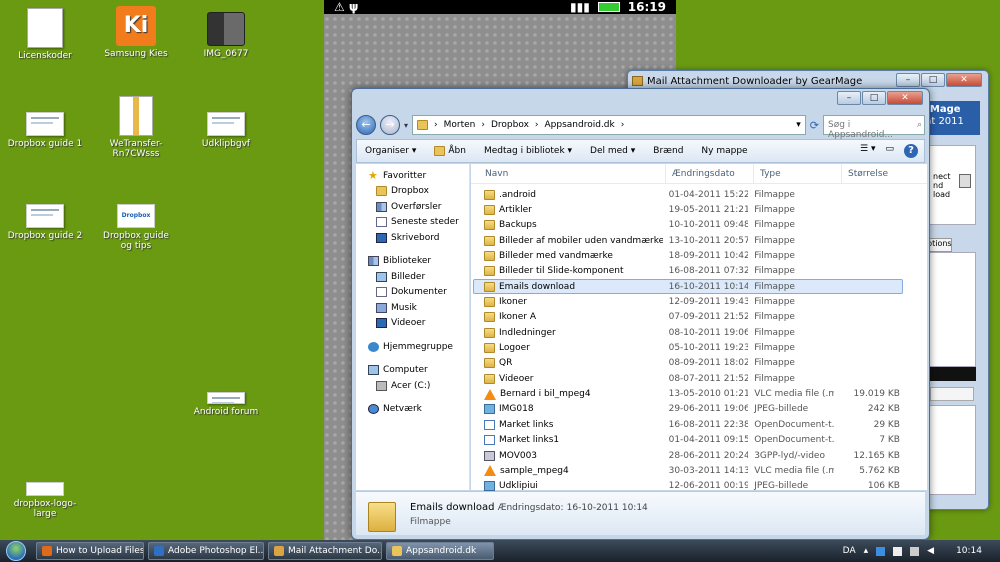 The image size is (1000, 562). What do you see at coordinates (412, 176) in the screenshot?
I see `nav-favorites: ★ Favoritter` at bounding box center [412, 176].